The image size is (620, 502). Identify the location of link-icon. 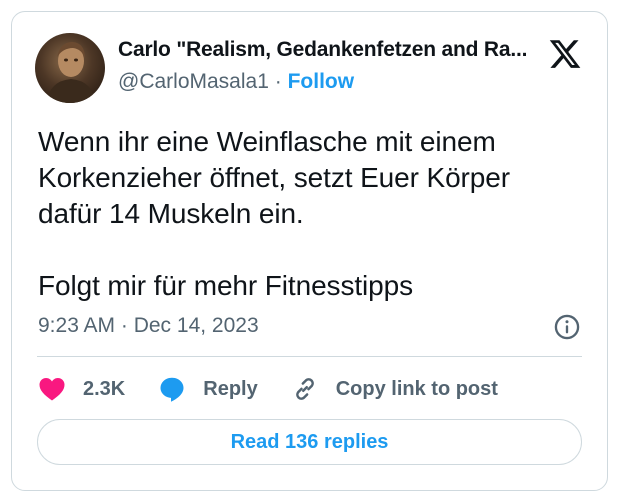
(304, 389).